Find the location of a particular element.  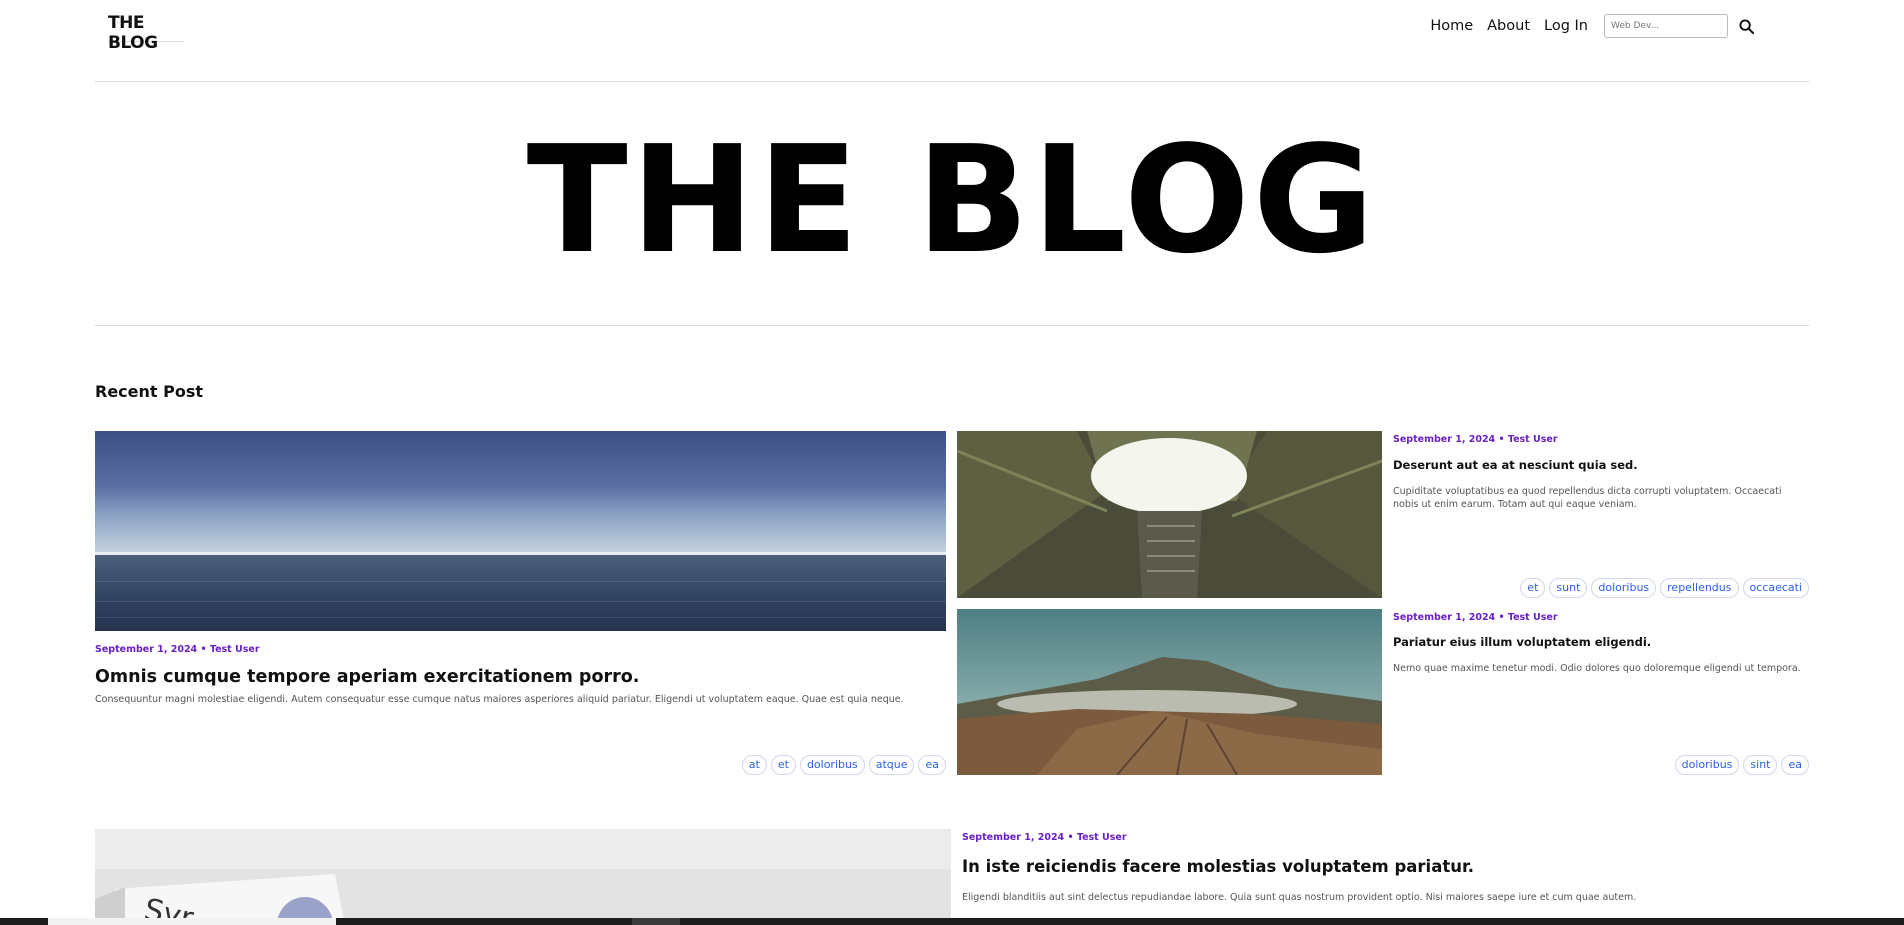

tag: repellendus is located at coordinates (1699, 588).